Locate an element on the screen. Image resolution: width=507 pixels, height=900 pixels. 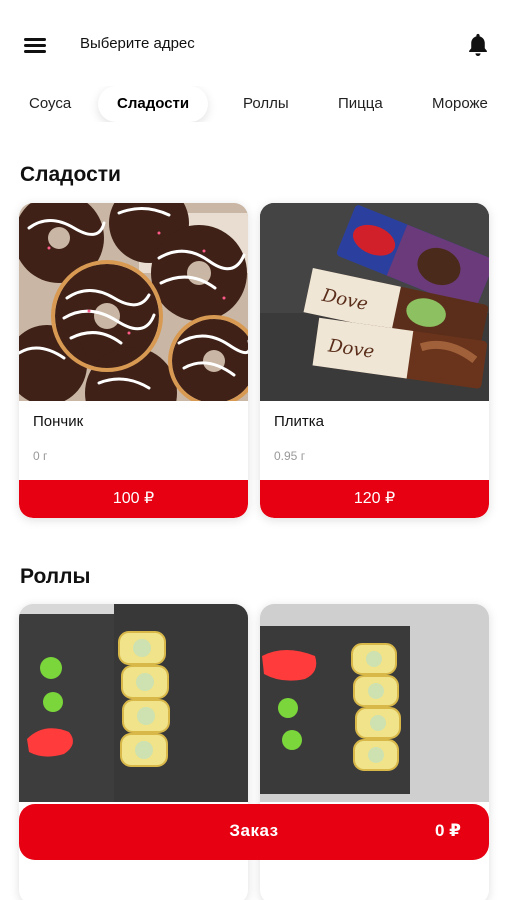
donut-image is located at coordinates (133, 302).